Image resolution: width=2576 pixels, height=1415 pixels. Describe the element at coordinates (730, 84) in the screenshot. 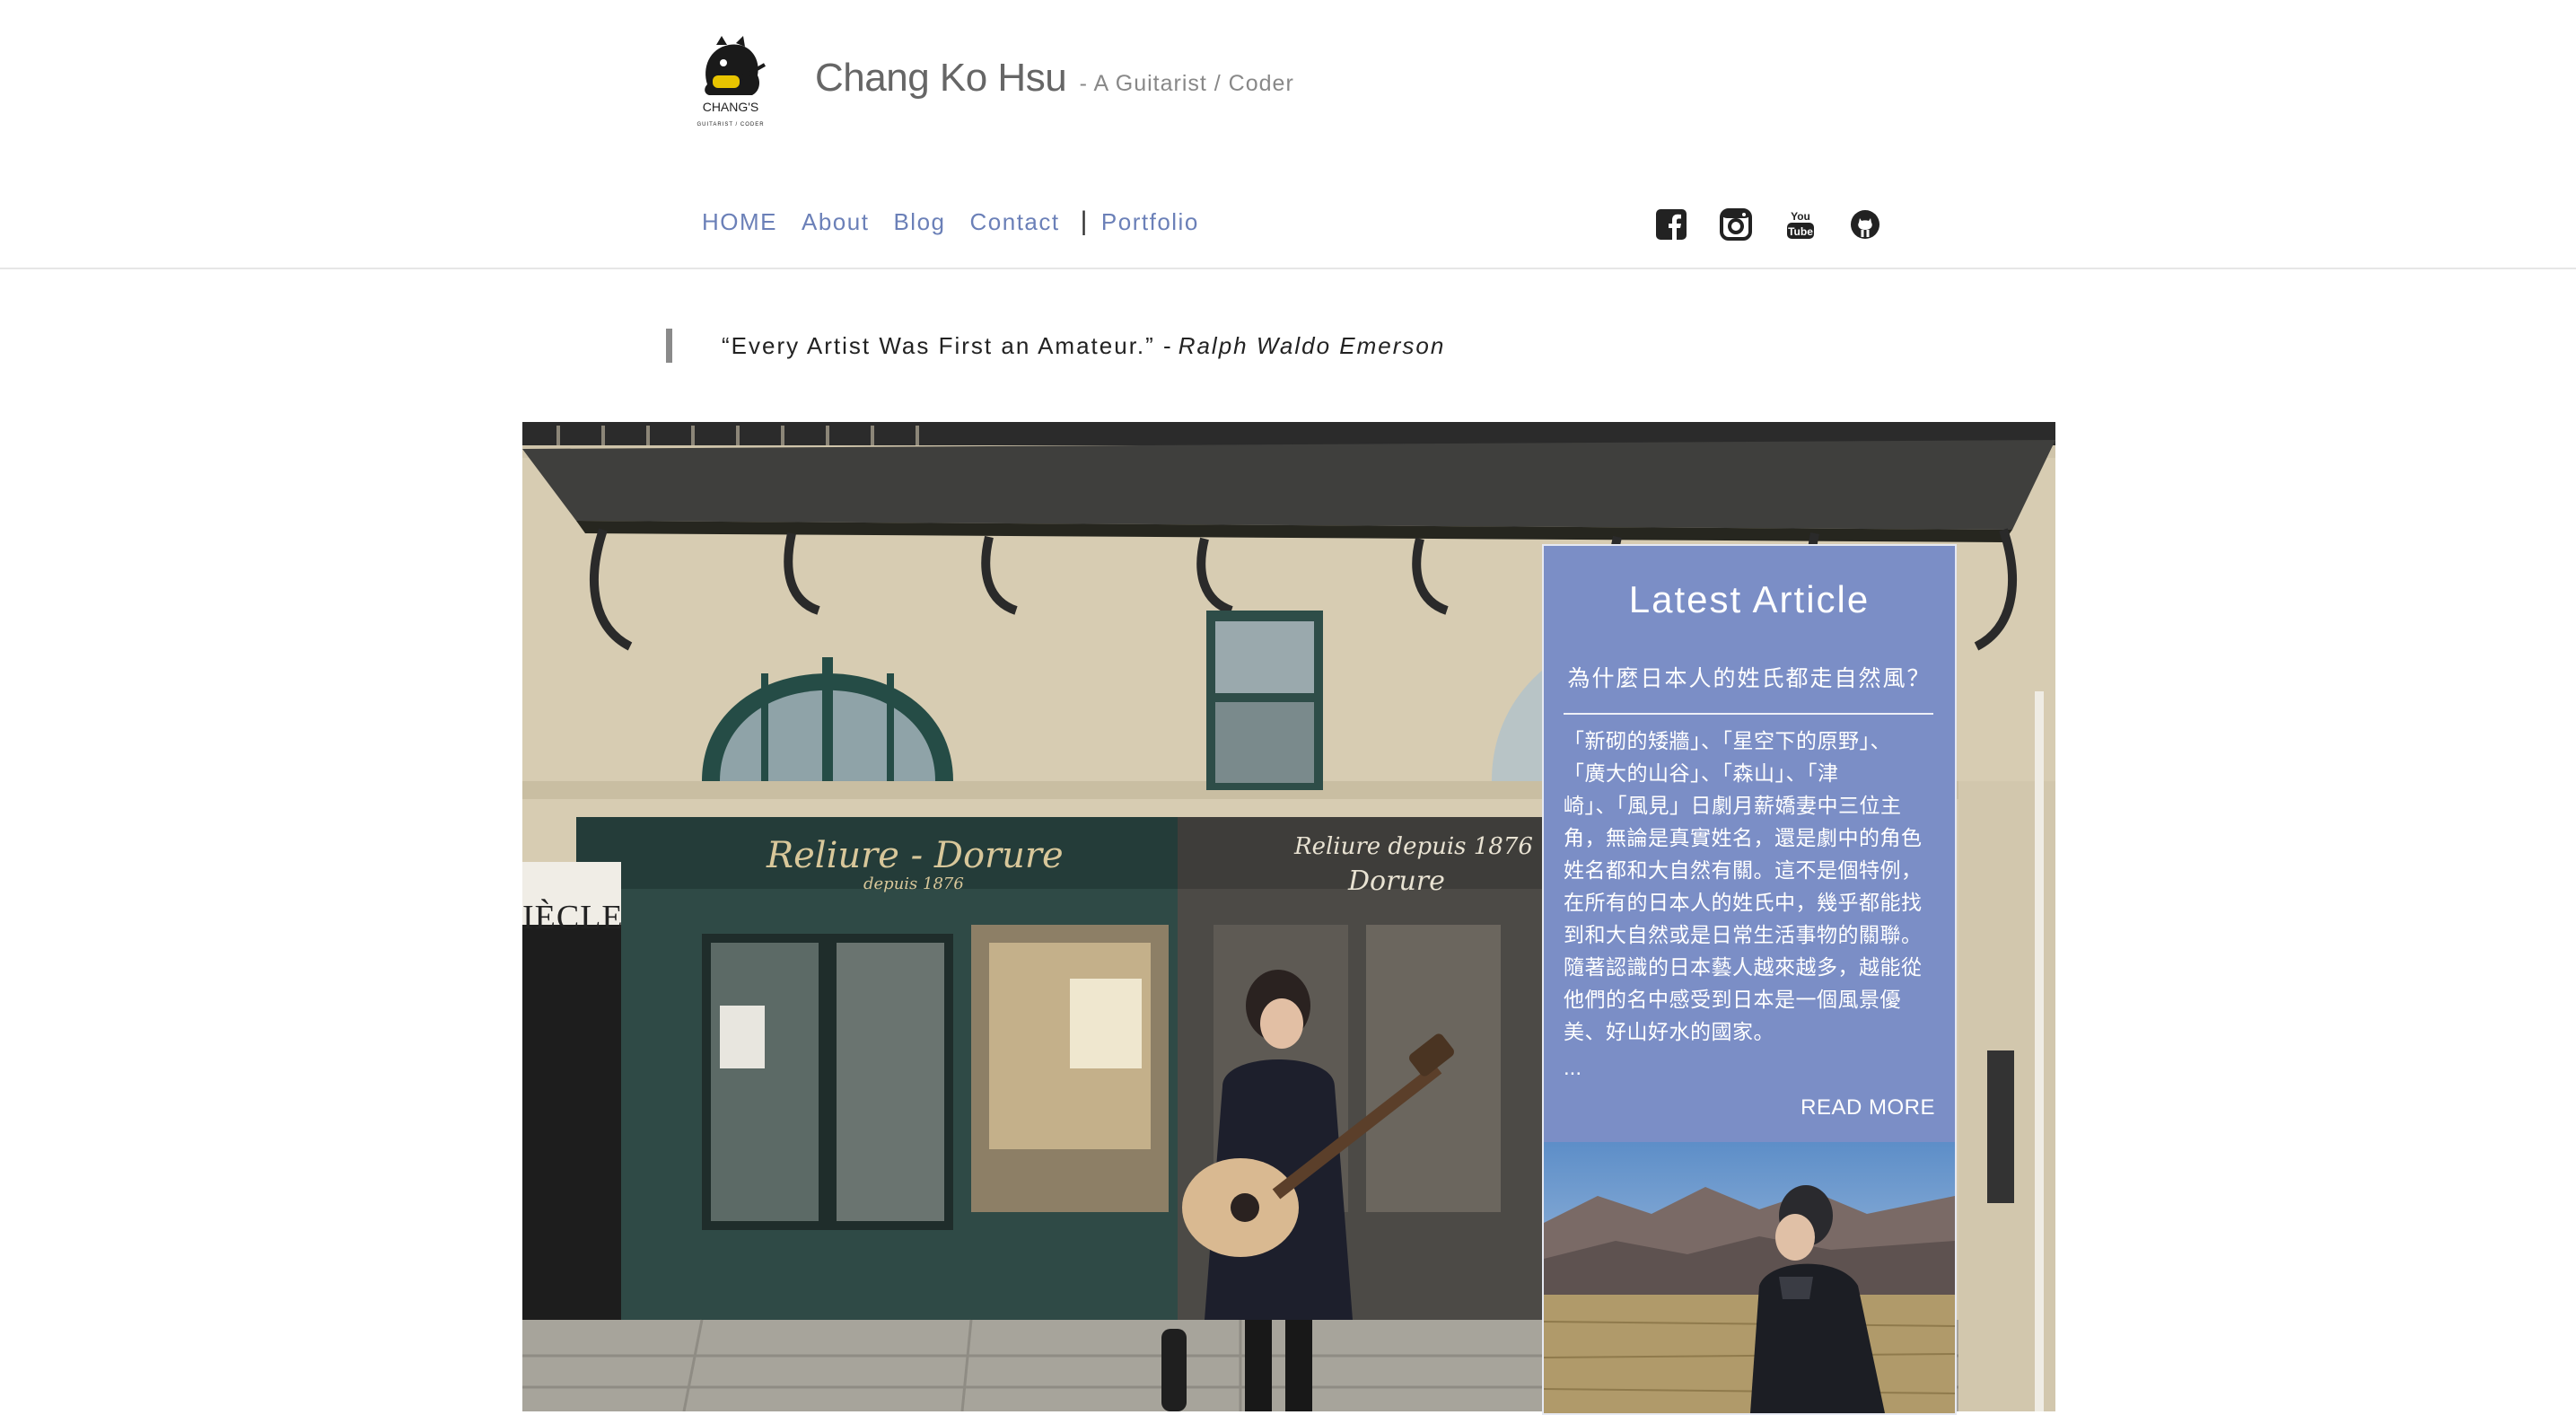

I see `site-logo: CHANG'S GUITARIST / CODER` at that location.